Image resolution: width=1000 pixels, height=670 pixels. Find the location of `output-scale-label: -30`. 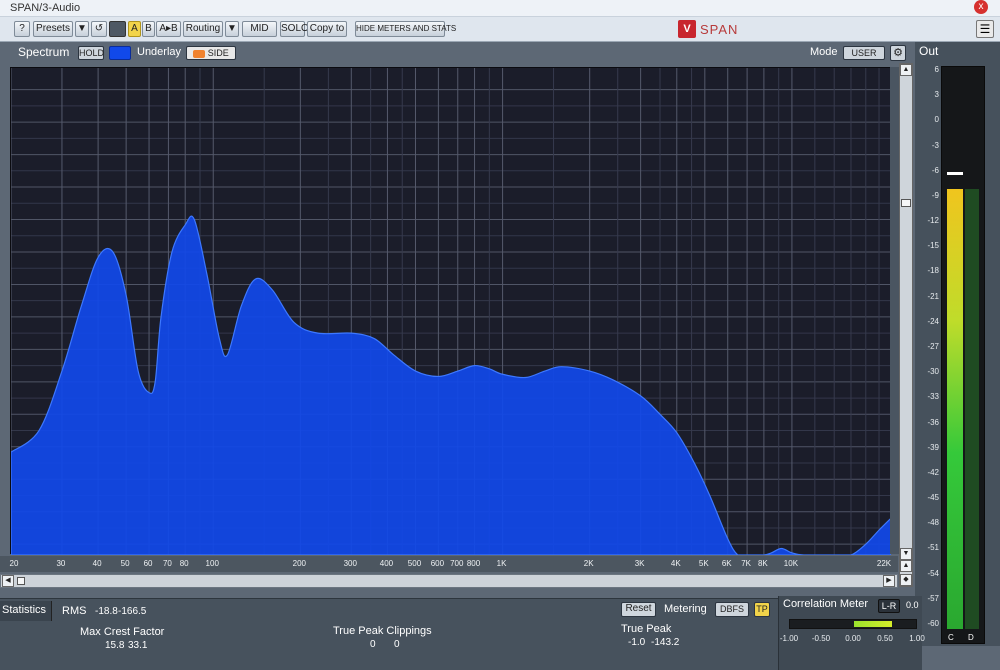

output-scale-label: -30 is located at coordinates (933, 372).